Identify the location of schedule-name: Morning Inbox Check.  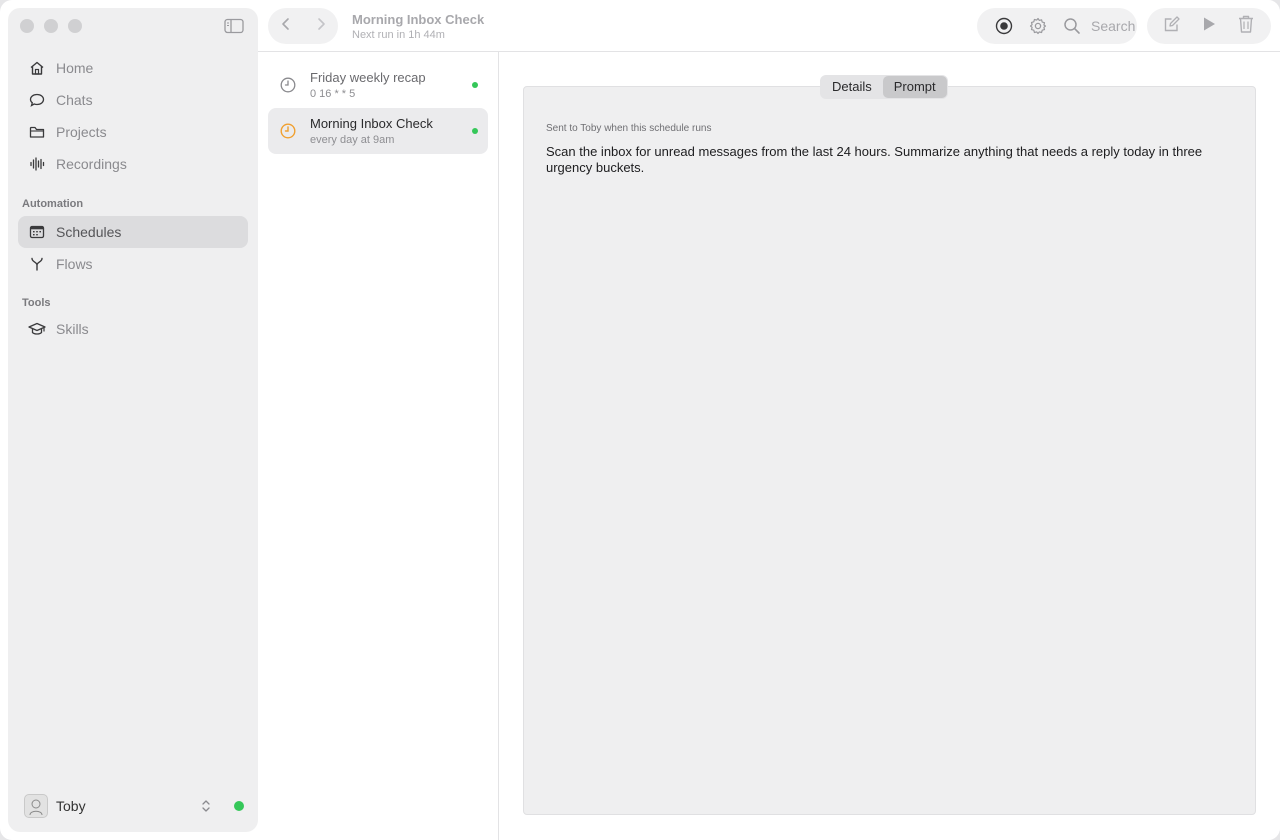
(371, 123).